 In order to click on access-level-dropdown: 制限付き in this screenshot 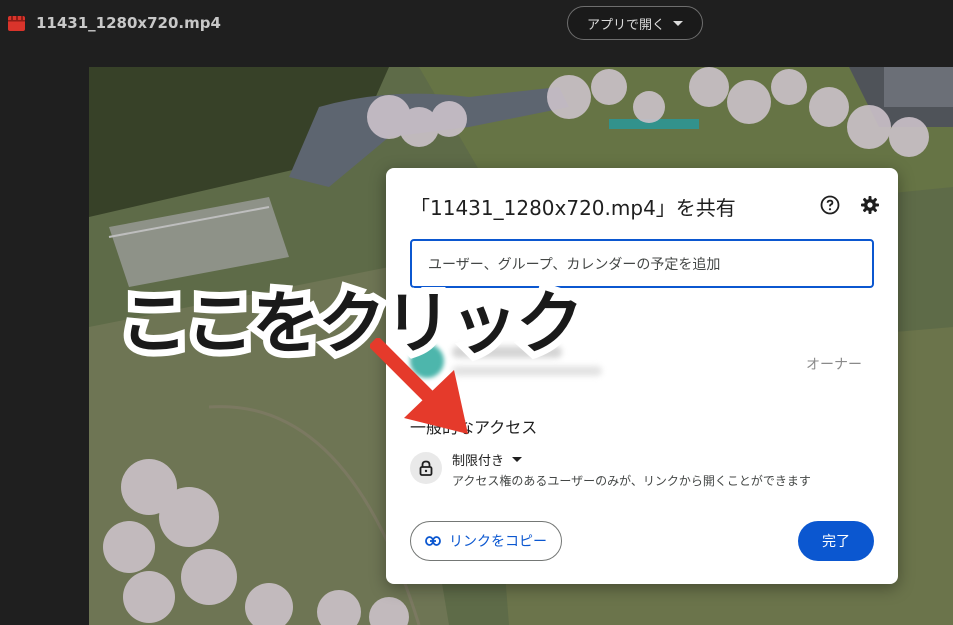, I will do `click(487, 459)`.